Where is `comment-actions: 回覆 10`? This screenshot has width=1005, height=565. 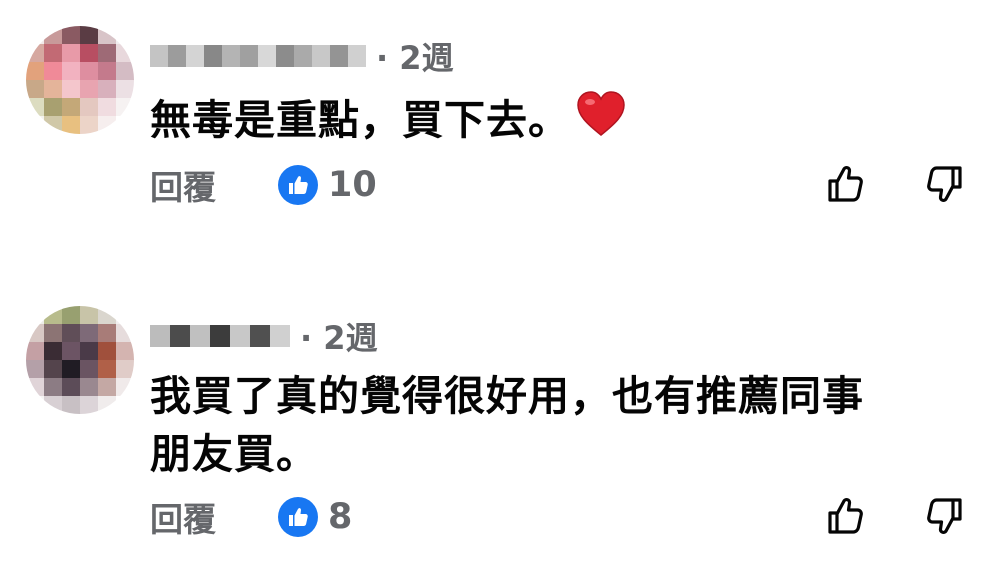
comment-actions: 回覆 10 is located at coordinates (263, 185).